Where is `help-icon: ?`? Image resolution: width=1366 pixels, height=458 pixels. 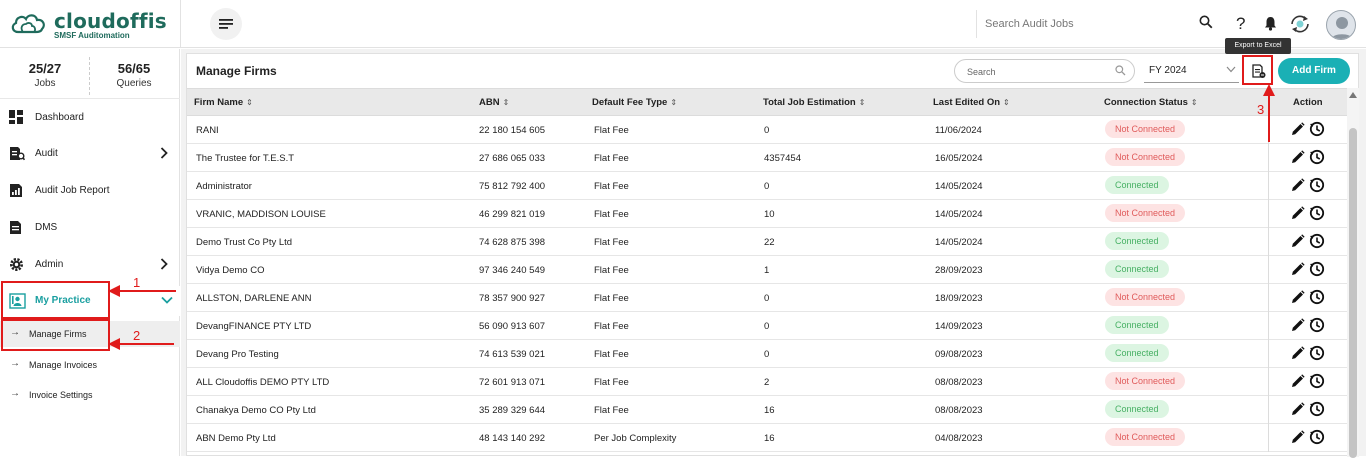 help-icon: ? is located at coordinates (1240, 24).